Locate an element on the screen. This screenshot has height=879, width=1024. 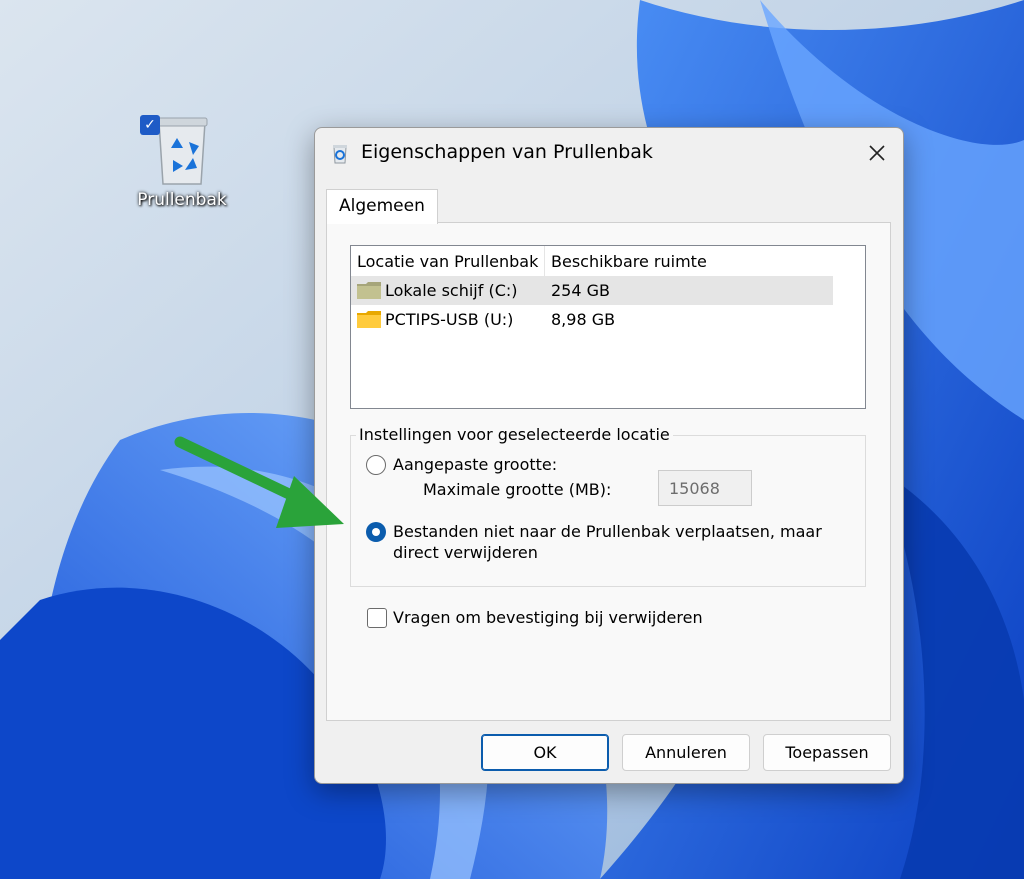
close-button is located at coordinates (877, 153).